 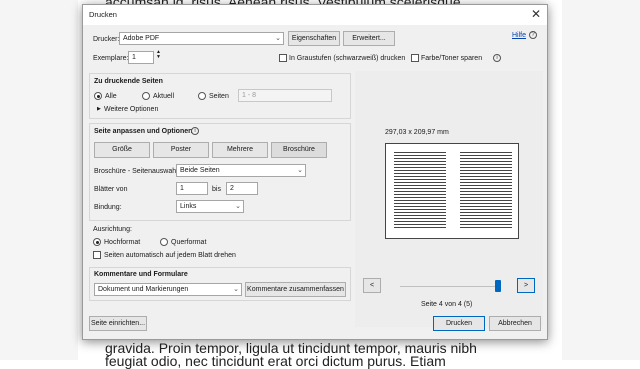 I want to click on previous-page-button: <, so click(x=372, y=285).